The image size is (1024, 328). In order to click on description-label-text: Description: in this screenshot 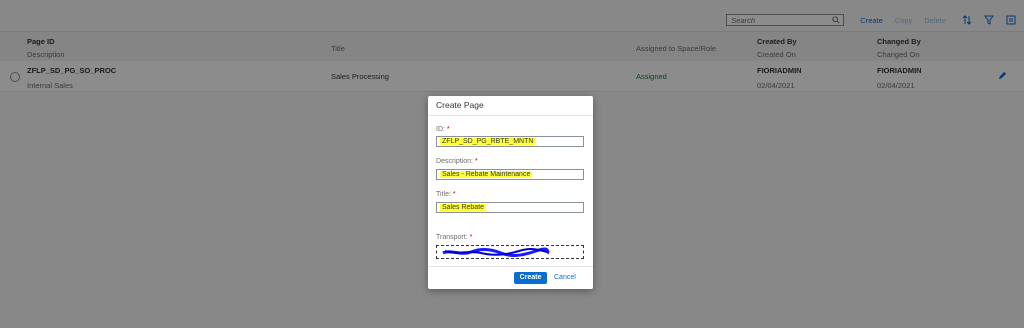, I will do `click(454, 161)`.